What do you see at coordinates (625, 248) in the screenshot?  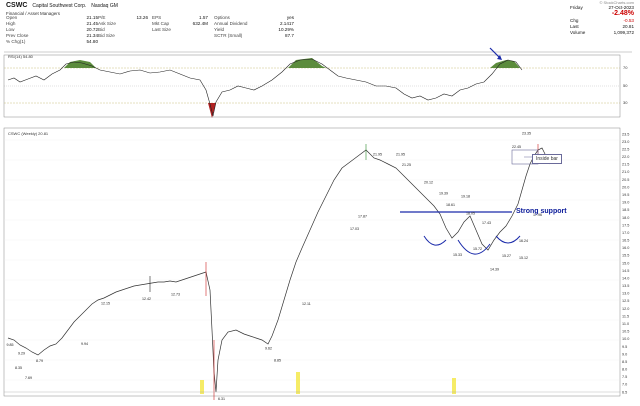 I see `price-tick-label: 16.0` at bounding box center [625, 248].